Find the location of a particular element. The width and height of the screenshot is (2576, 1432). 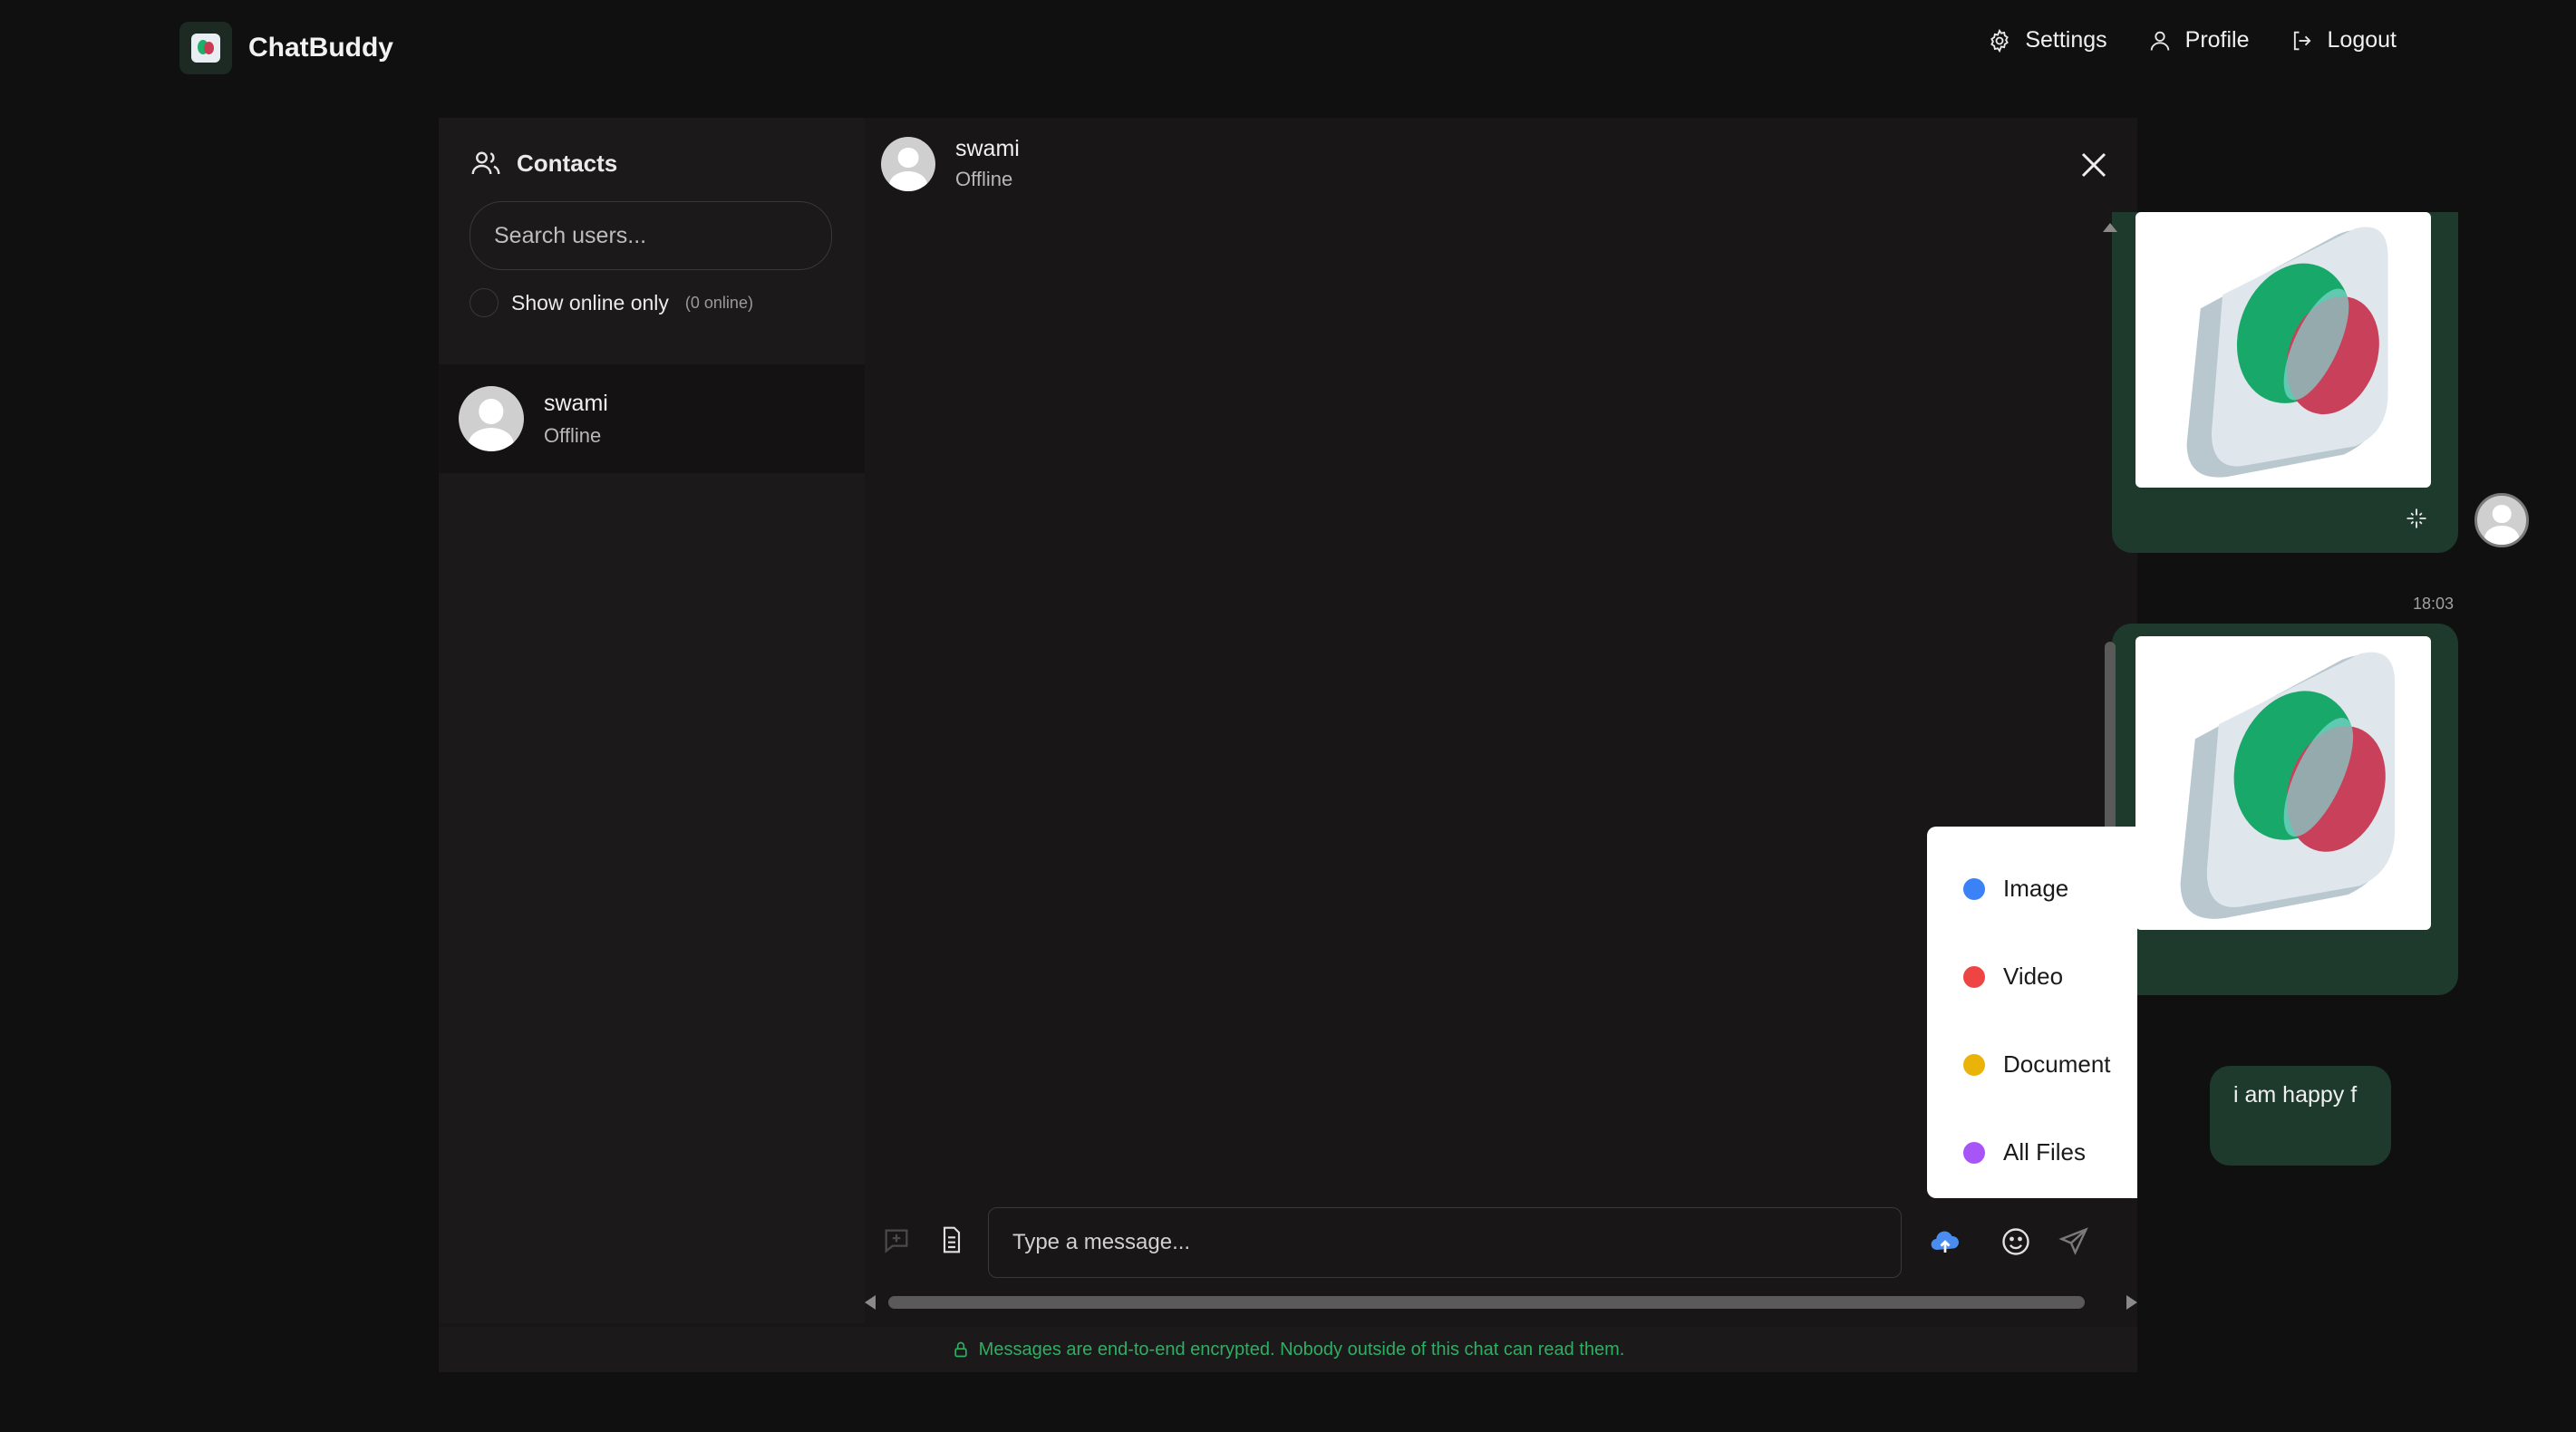

scroll-up-arrow is located at coordinates (2110, 227).